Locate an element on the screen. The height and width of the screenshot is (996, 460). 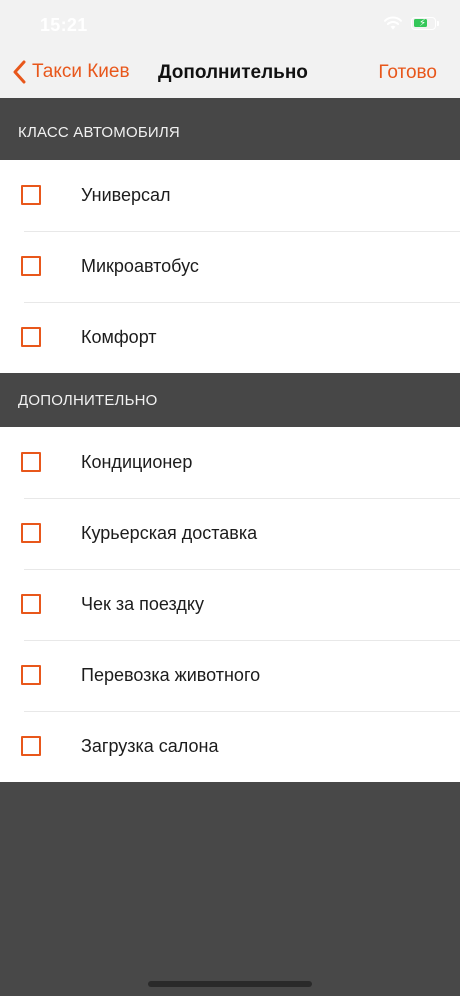
list-item: Комфорт is located at coordinates (230, 337).